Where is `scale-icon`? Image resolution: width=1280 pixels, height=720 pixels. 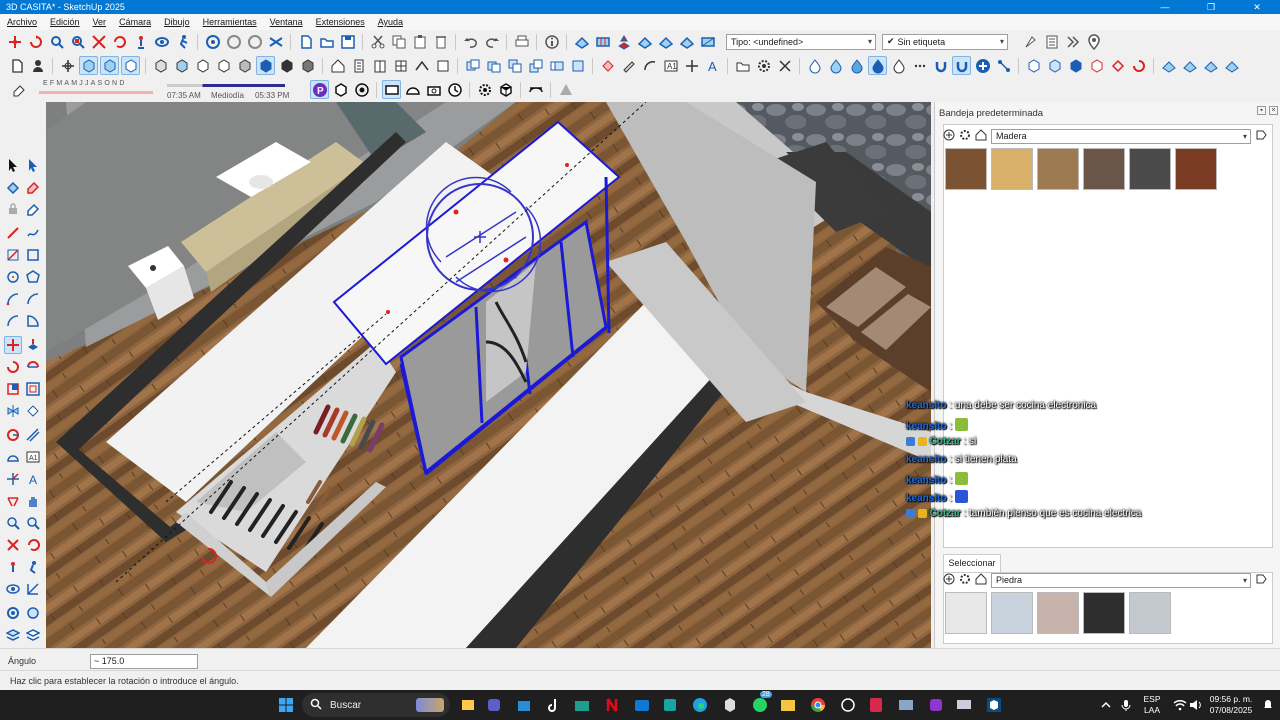
scale-icon is located at coordinates (13, 389).